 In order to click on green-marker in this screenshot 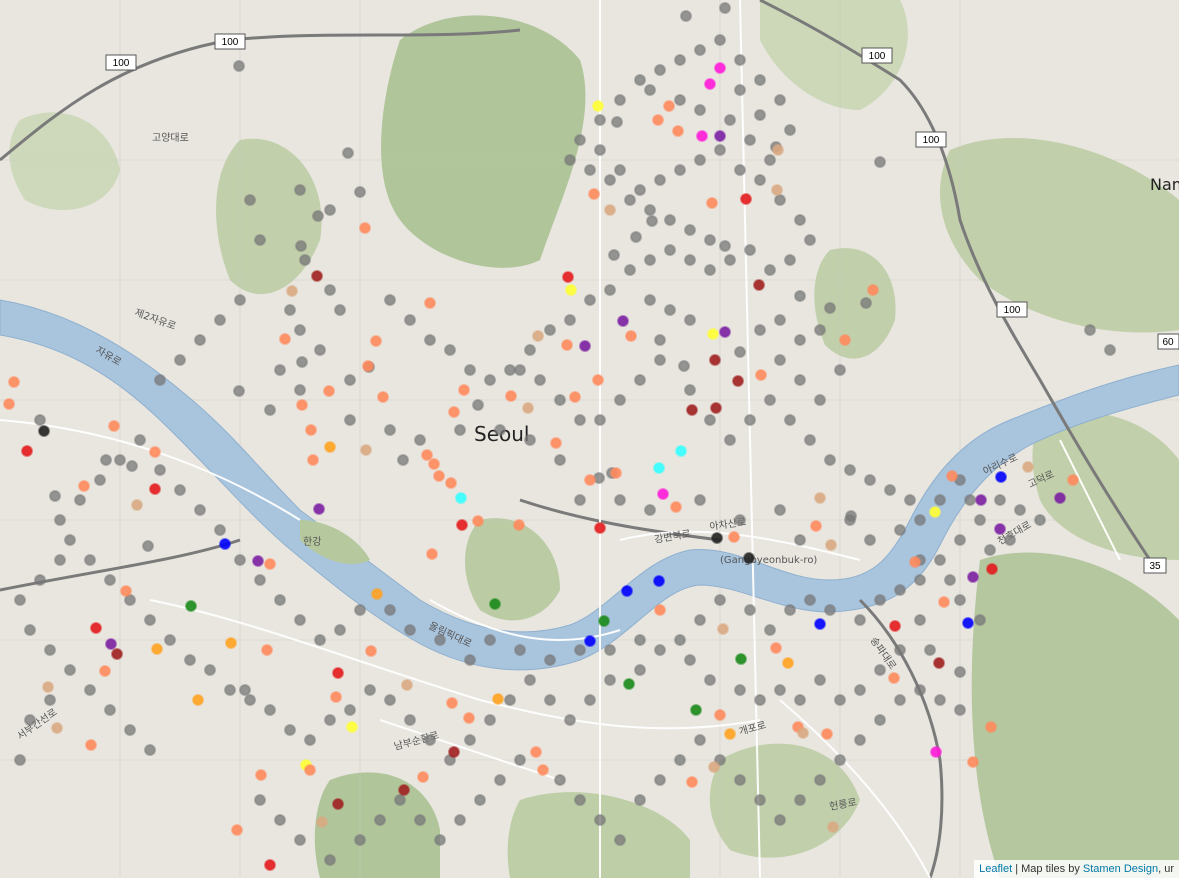, I will do `click(741, 659)`.